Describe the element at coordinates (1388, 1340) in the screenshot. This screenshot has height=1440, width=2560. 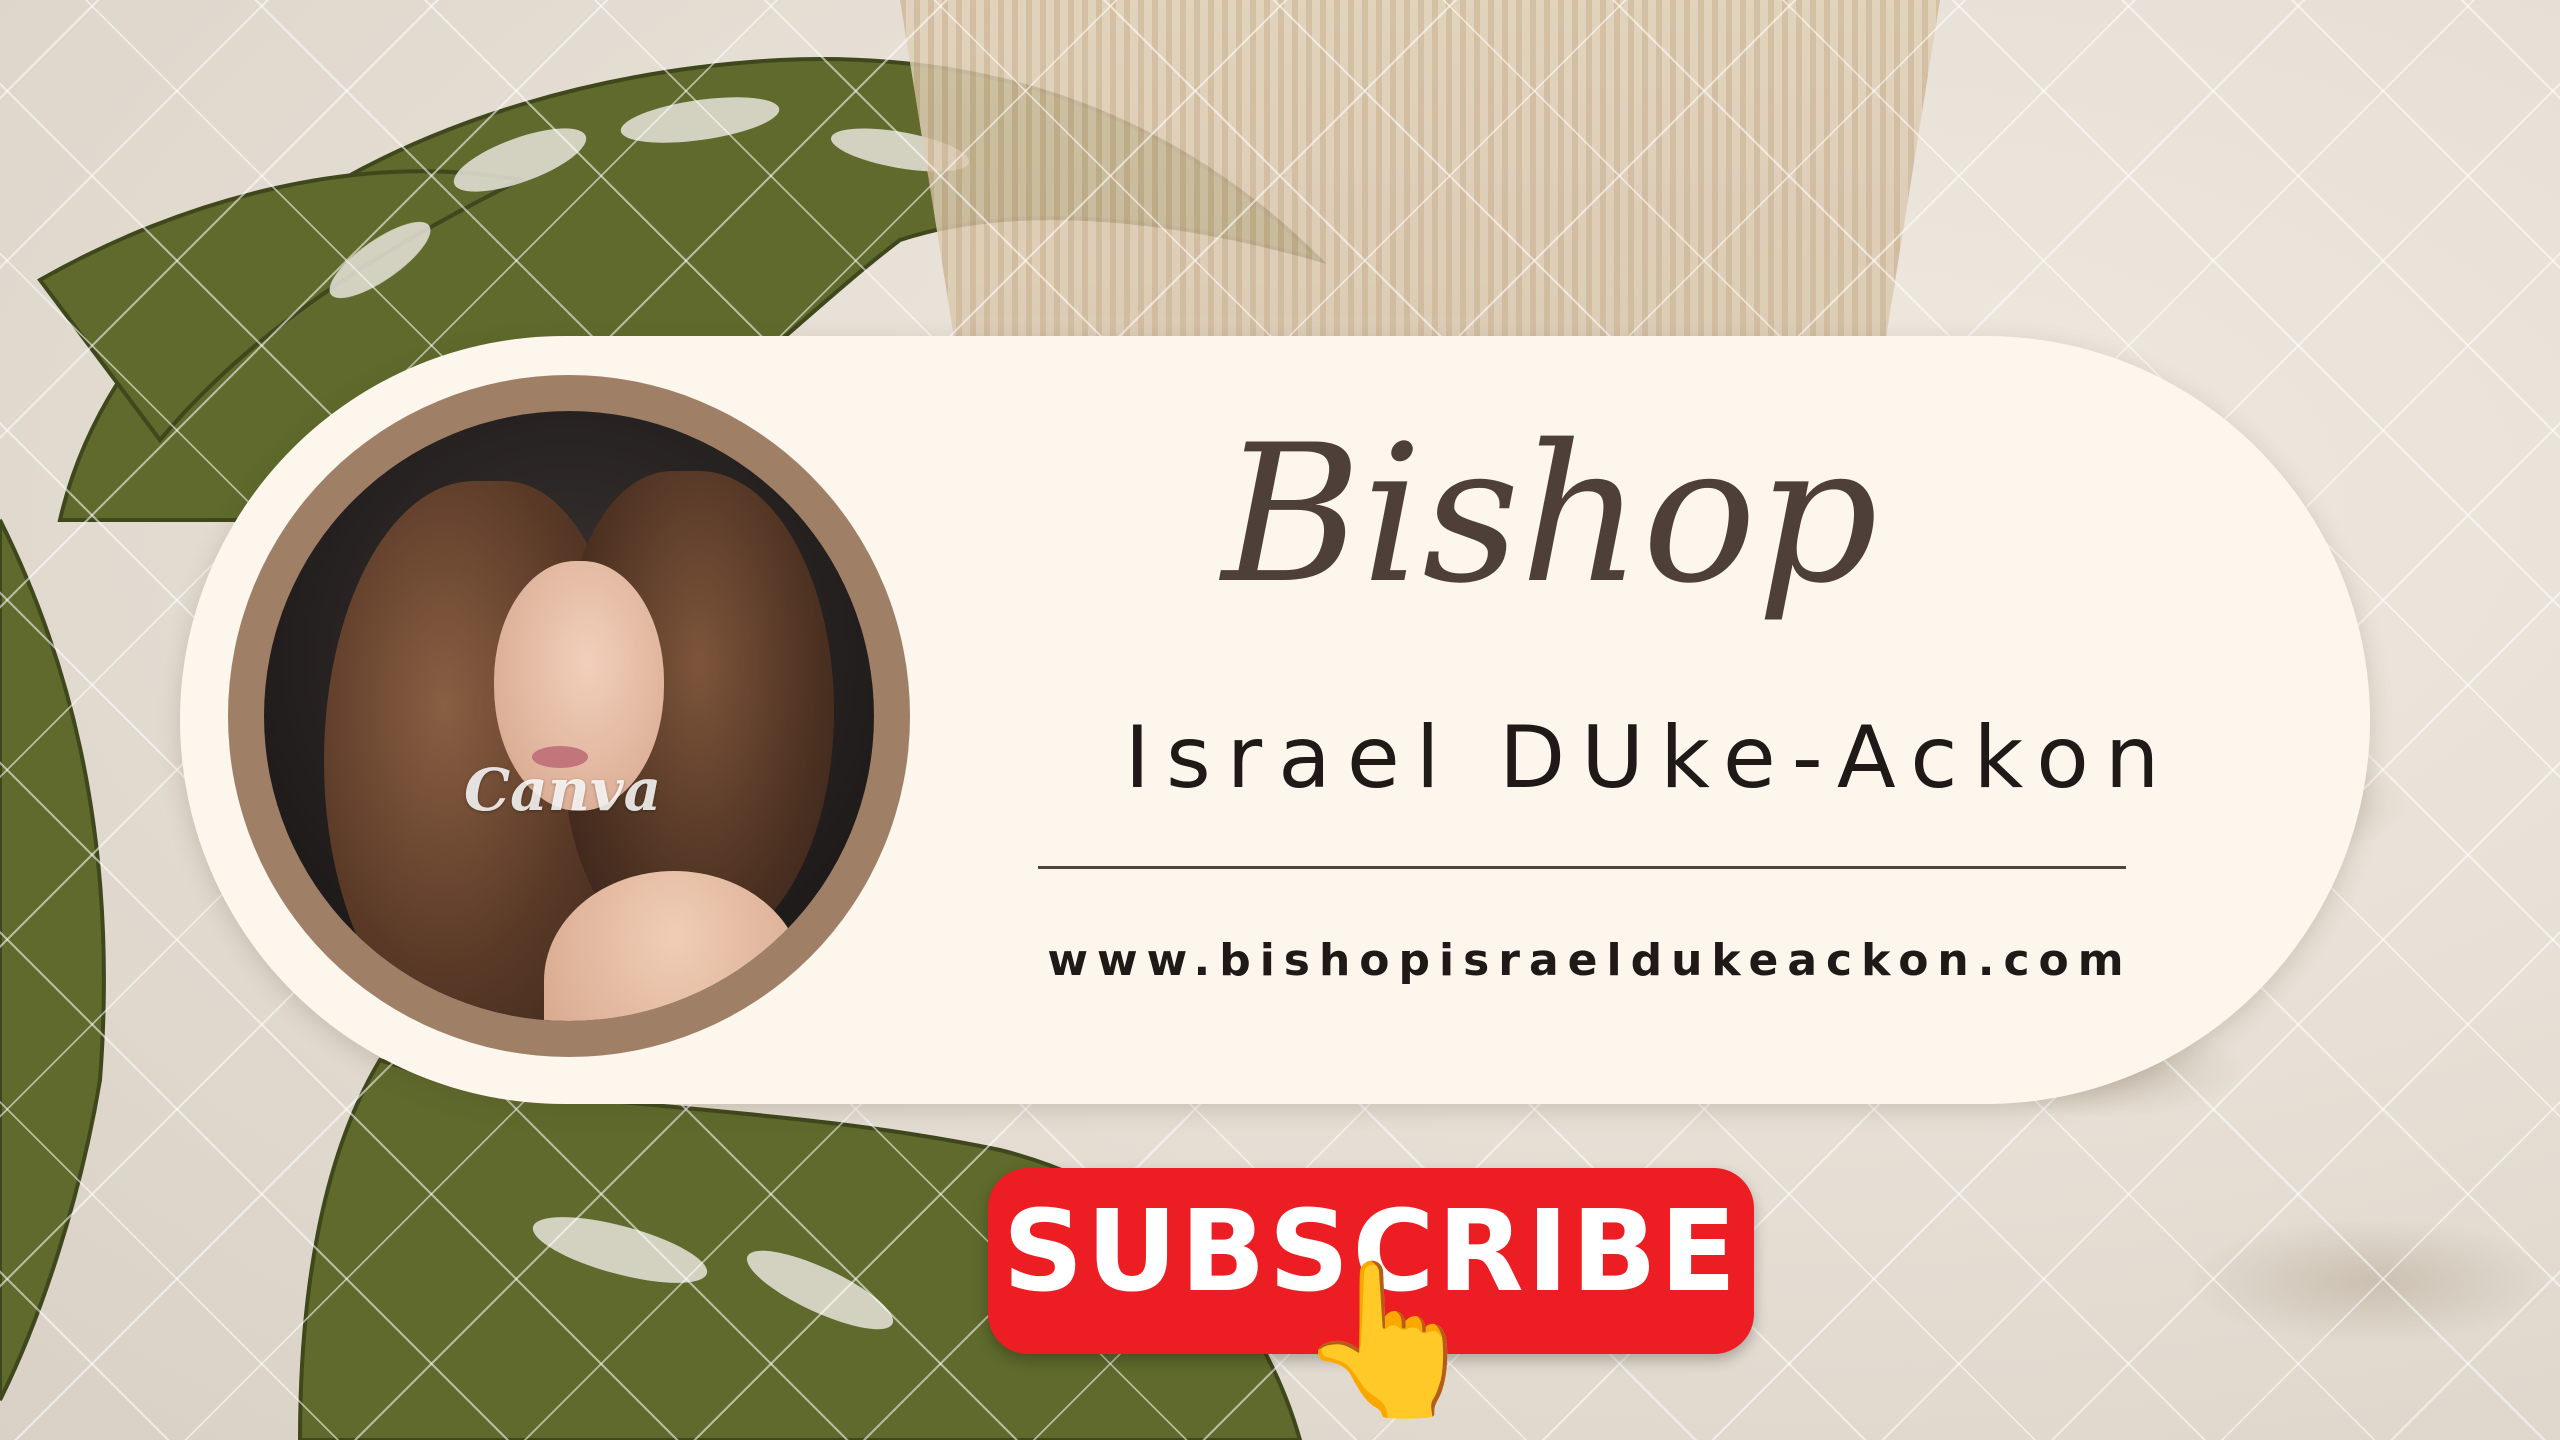
I see `pointing-hand-icon: 👆` at that location.